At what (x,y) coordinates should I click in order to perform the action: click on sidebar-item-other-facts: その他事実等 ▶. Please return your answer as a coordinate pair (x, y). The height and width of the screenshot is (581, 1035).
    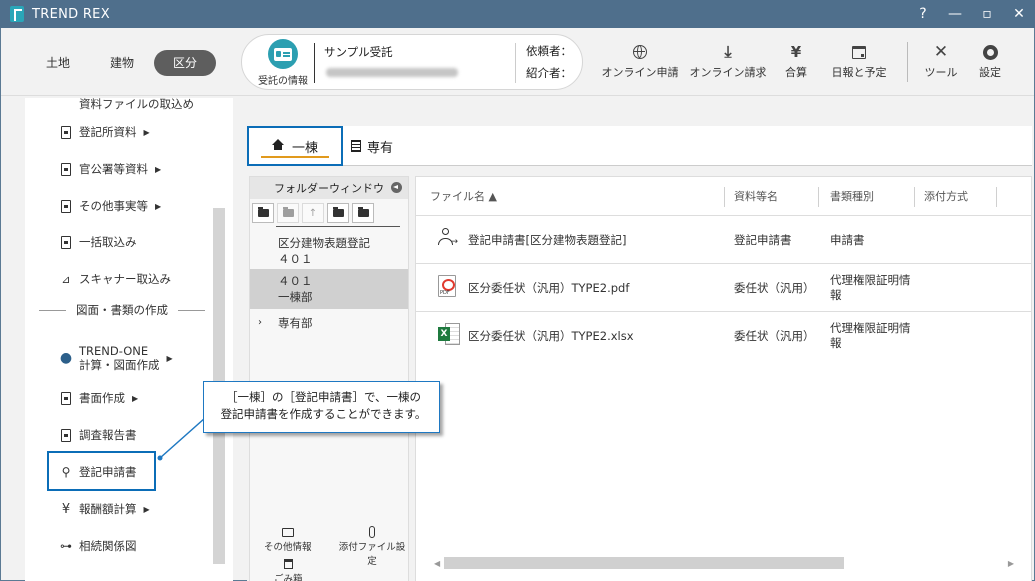
    Looking at the image, I should click on (120, 206).